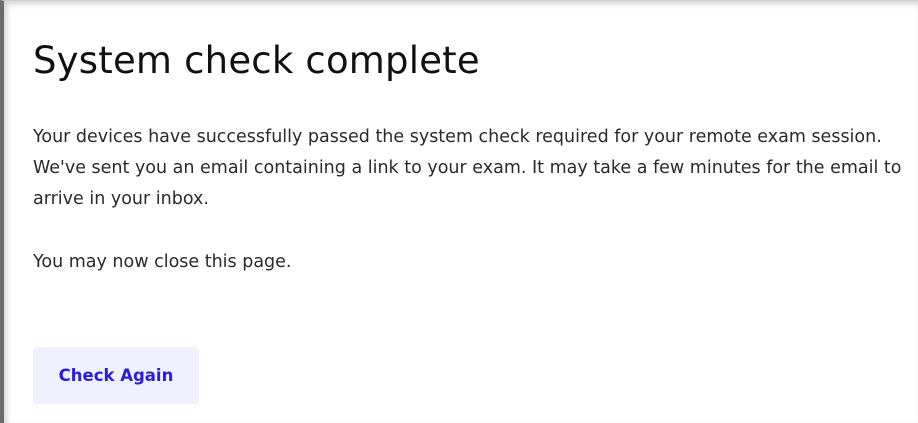  Describe the element at coordinates (116, 375) in the screenshot. I see `check-again-button: Check Again` at that location.